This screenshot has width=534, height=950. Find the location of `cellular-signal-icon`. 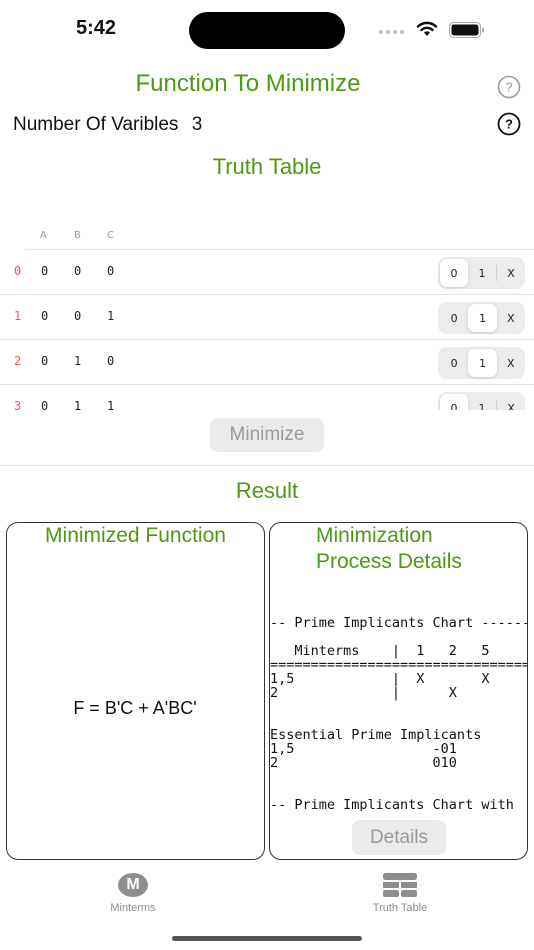

cellular-signal-icon is located at coordinates (391, 32).